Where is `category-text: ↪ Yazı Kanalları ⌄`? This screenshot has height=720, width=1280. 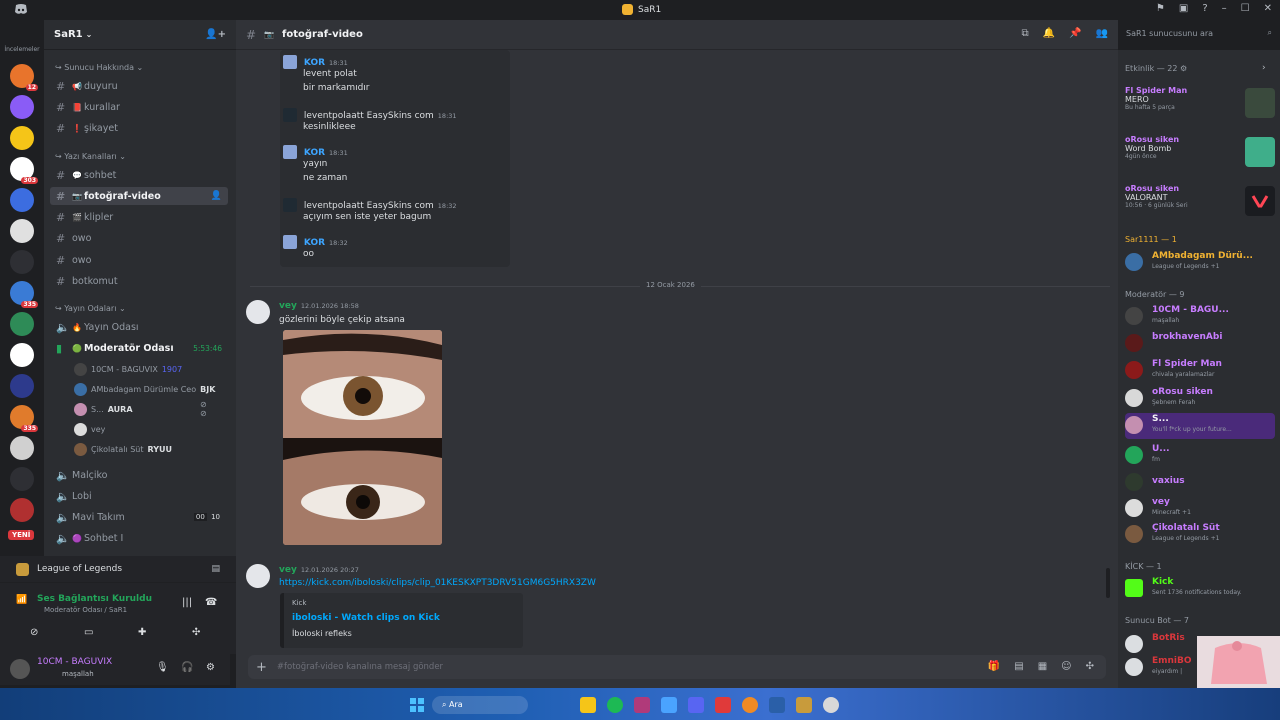
category-text: ↪ Yazı Kanalları ⌄ is located at coordinates (90, 156).